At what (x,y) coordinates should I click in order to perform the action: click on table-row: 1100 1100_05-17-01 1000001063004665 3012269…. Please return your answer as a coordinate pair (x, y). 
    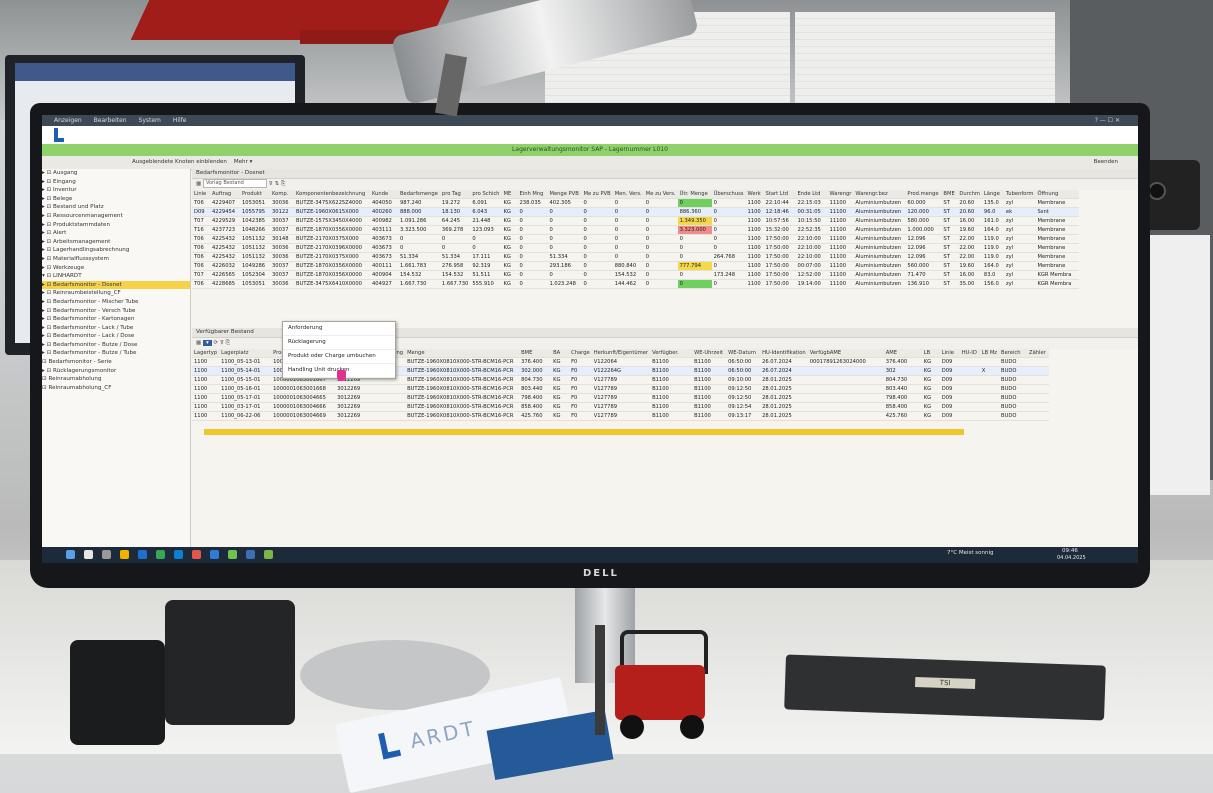
    Looking at the image, I should click on (621, 398).